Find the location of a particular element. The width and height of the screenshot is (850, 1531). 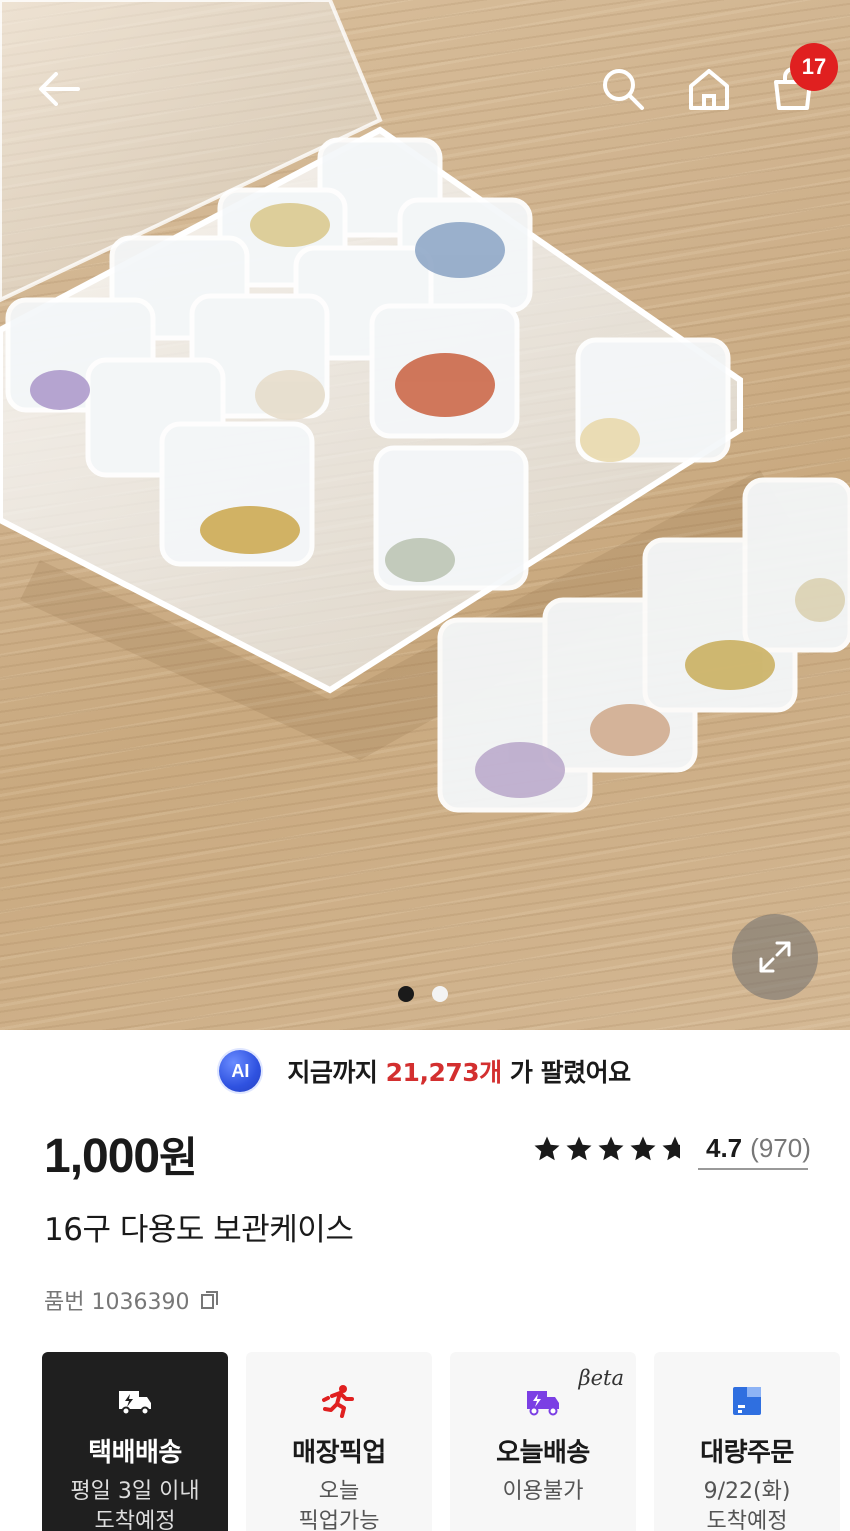

sold-message: 지금까지 21,273개 가 팔렸어요 is located at coordinates (459, 1071).